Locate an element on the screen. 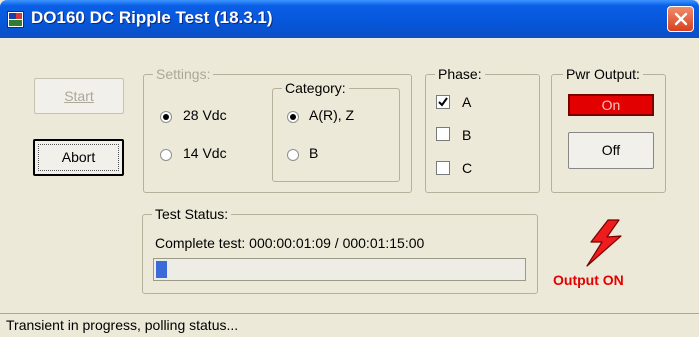  test-status-label: Test Status: is located at coordinates (192, 214).